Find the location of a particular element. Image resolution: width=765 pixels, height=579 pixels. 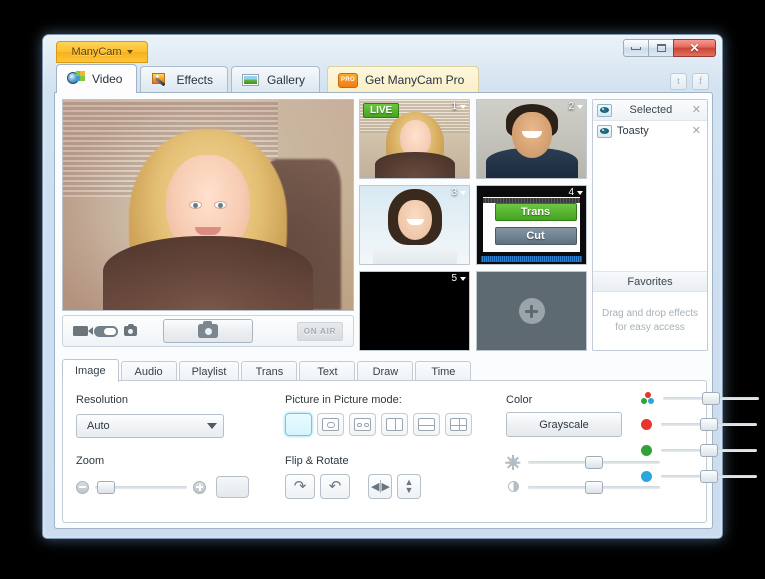

red-slider is located at coordinates (709, 424).